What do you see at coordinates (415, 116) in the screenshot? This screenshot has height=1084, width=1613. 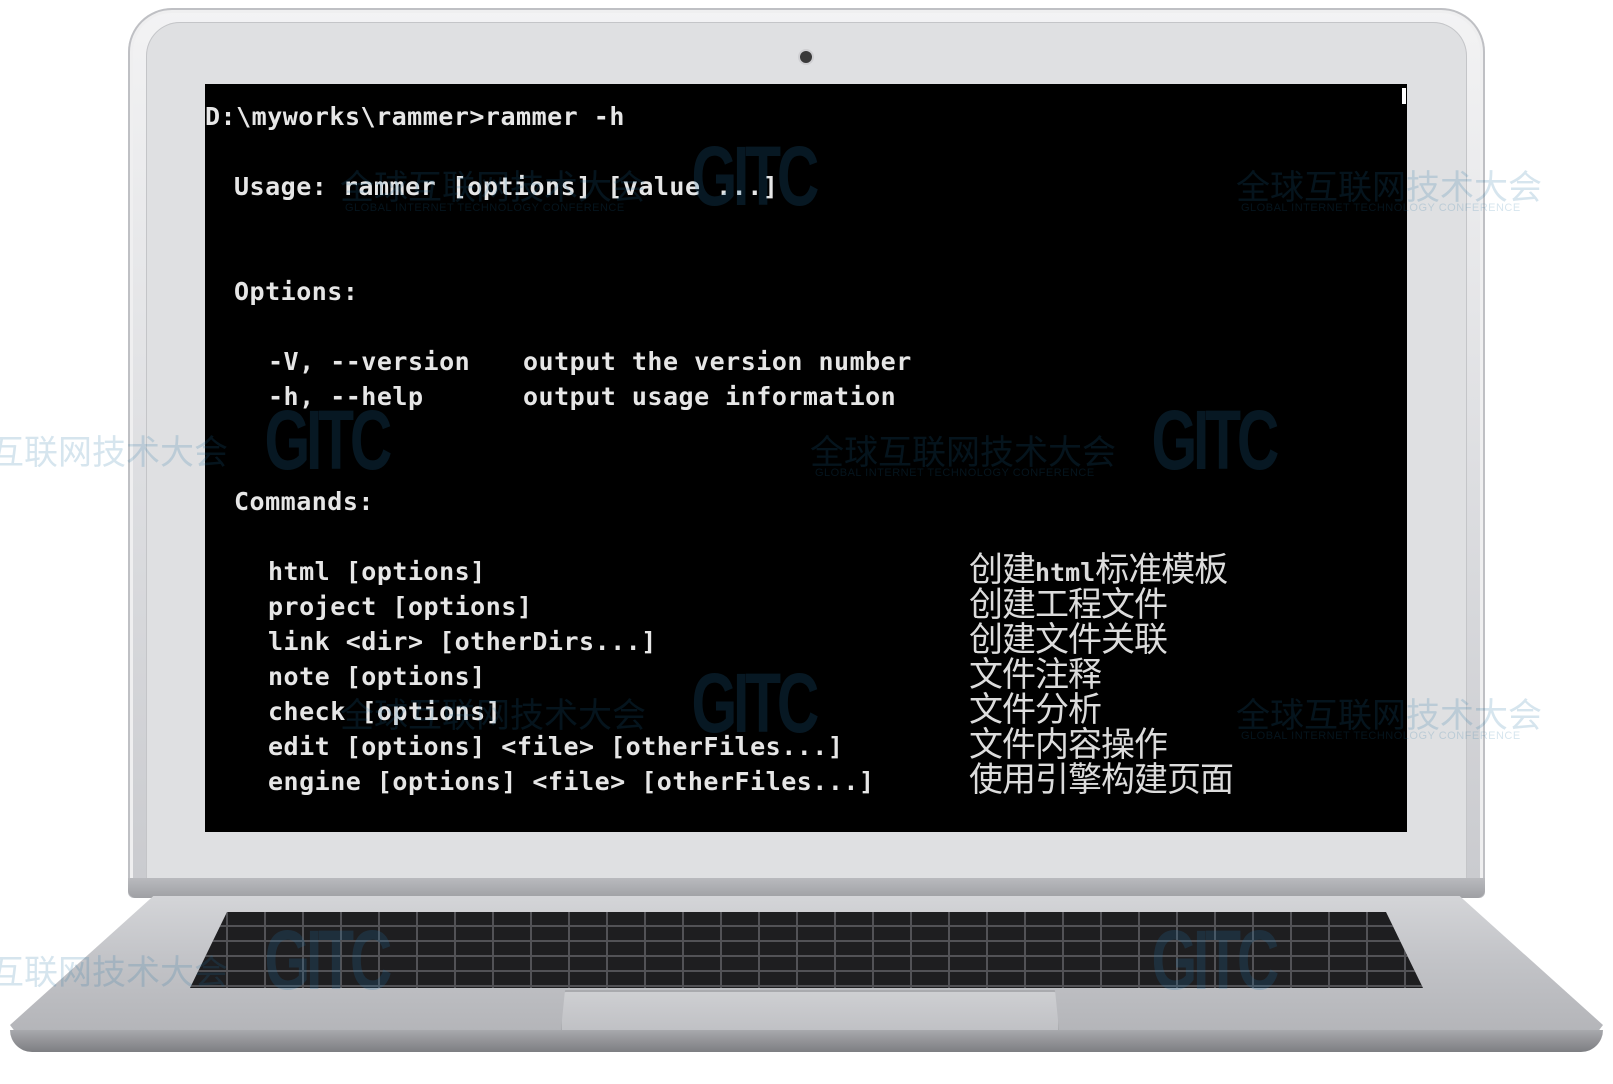 I see `prompt-line: D:\myworks\rammer>rammer -h` at bounding box center [415, 116].